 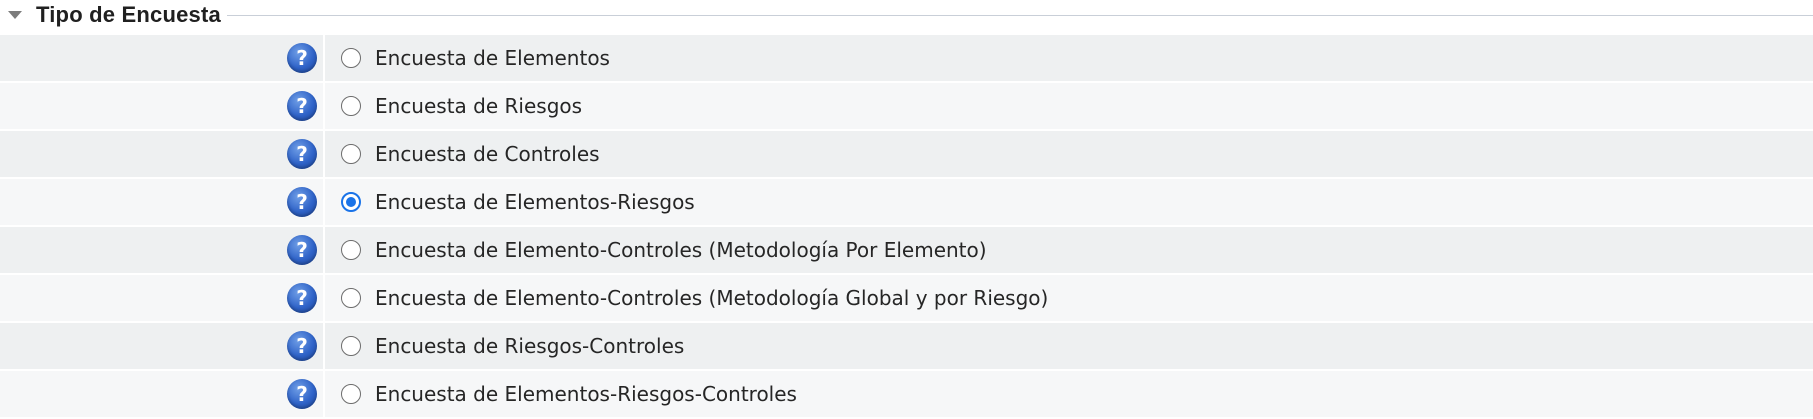 What do you see at coordinates (478, 106) in the screenshot?
I see `option-label: Encuesta de Riesgos` at bounding box center [478, 106].